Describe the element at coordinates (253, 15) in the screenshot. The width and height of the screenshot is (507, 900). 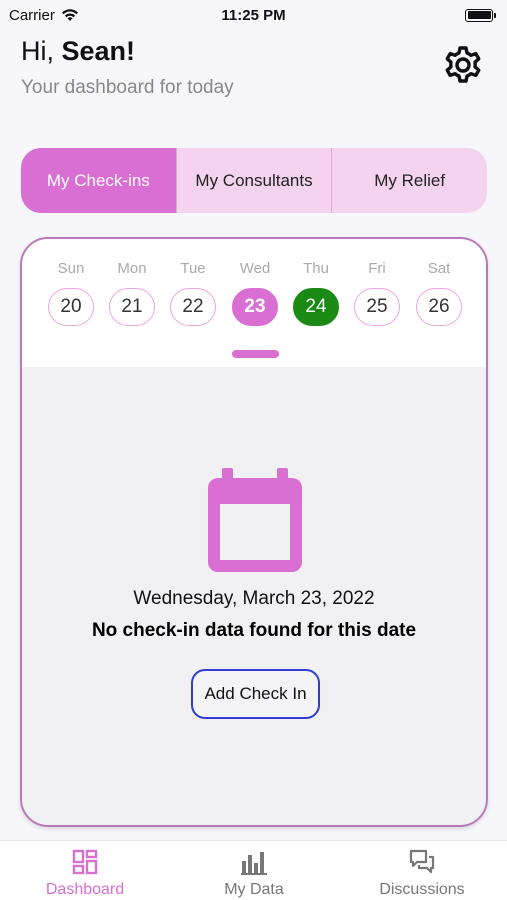
I see `status-bar: Carrier 11:25 PM` at that location.